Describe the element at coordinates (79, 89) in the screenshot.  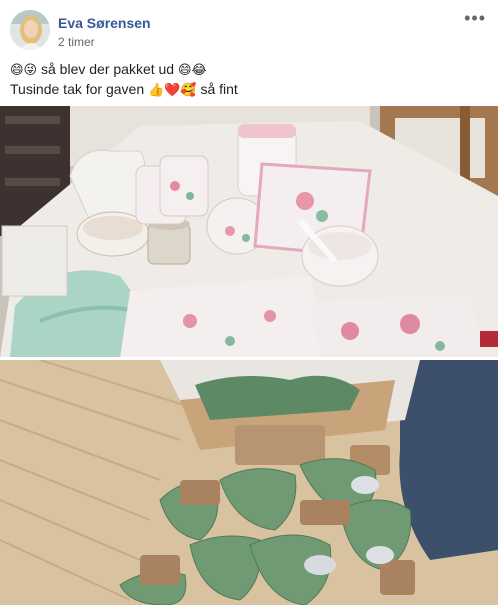
I see `post-line-2-text: Tusinde tak for gaven` at that location.